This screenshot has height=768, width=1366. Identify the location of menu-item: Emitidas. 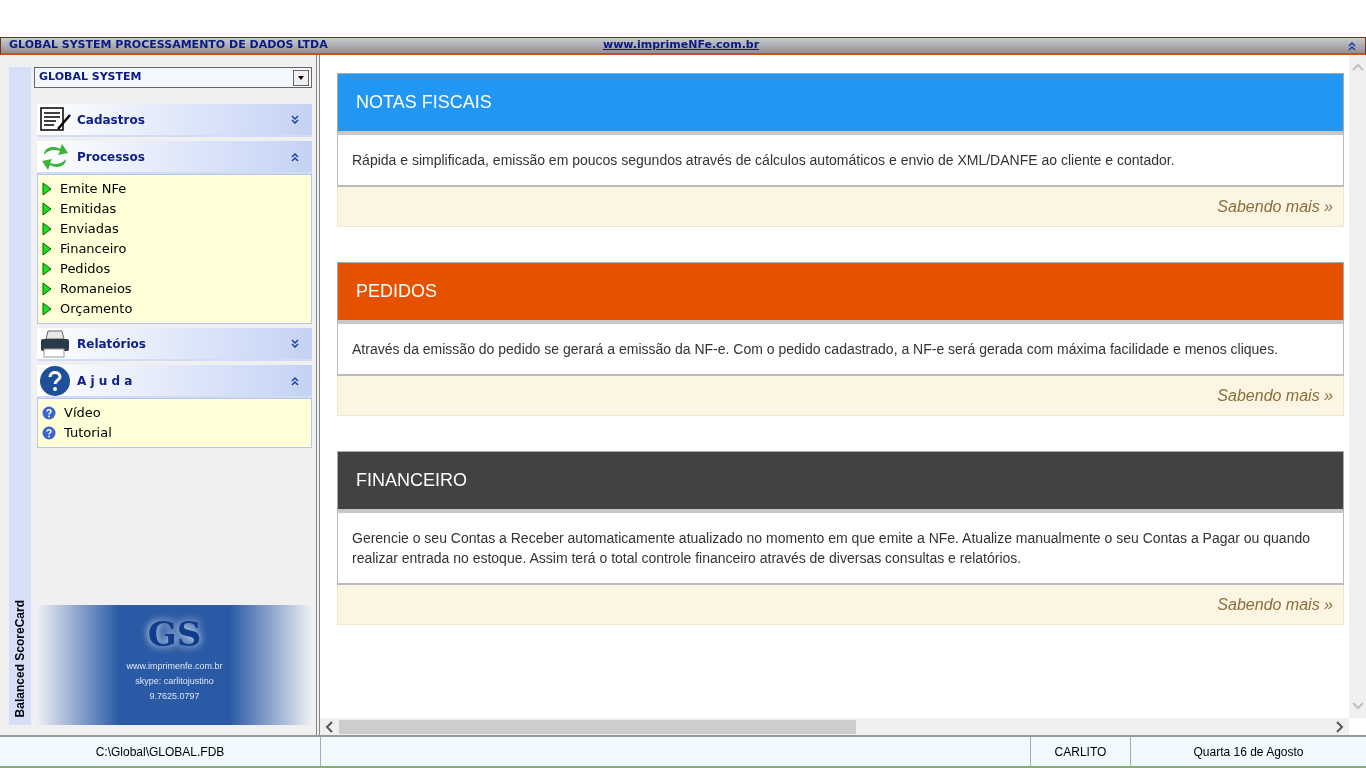
(174, 209).